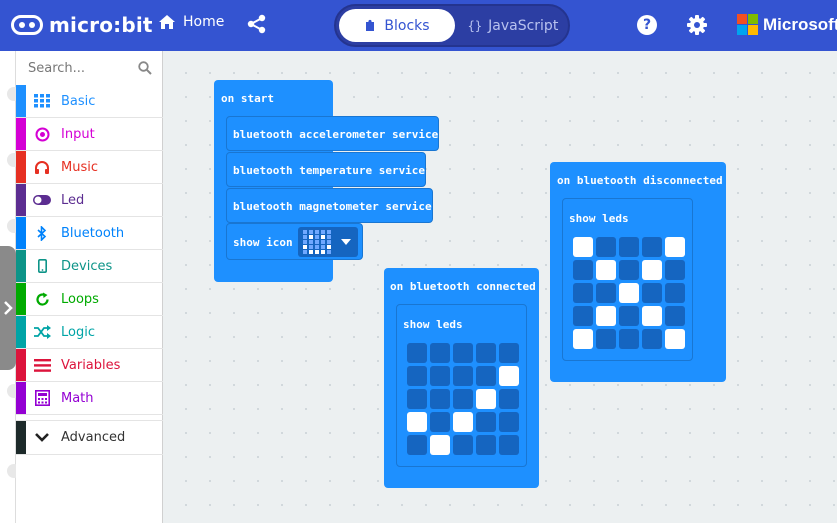 Image resolution: width=837 pixels, height=523 pixels. I want to click on lines-icon, so click(42, 365).